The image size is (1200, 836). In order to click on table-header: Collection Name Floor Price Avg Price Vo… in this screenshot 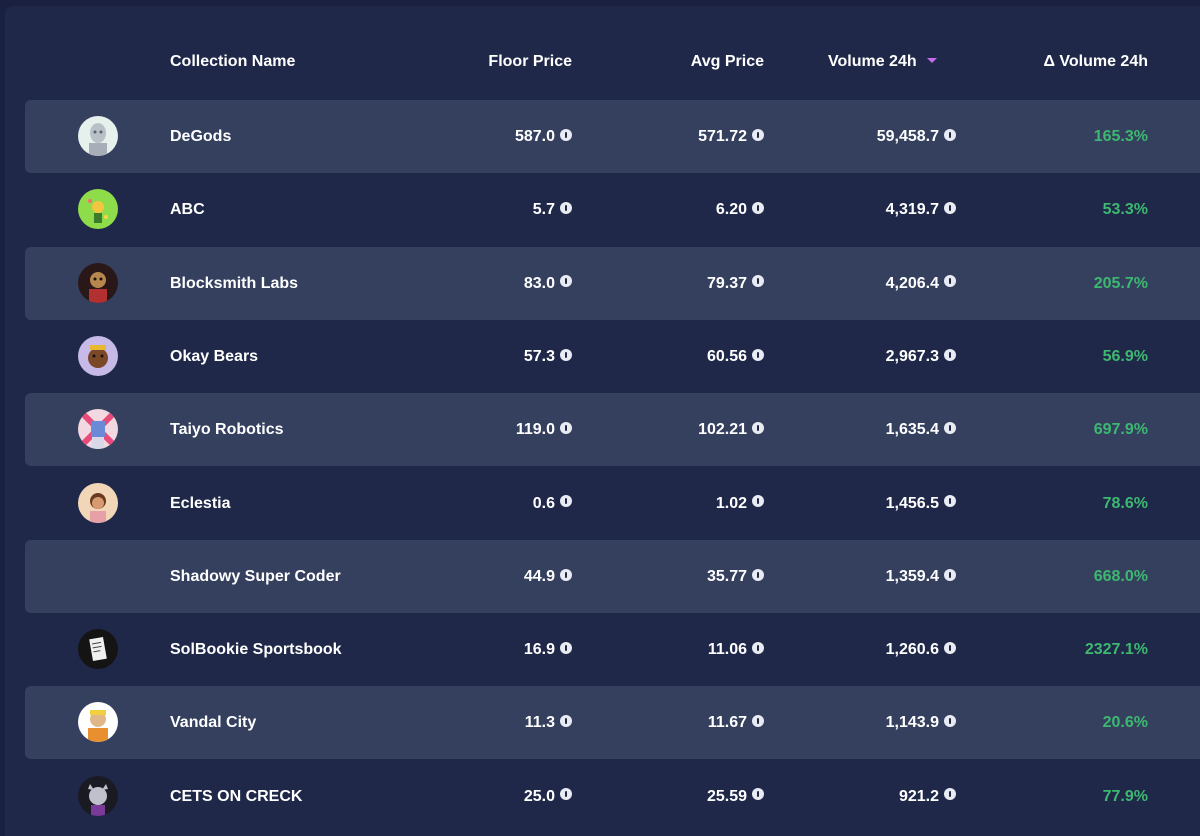, I will do `click(600, 50)`.